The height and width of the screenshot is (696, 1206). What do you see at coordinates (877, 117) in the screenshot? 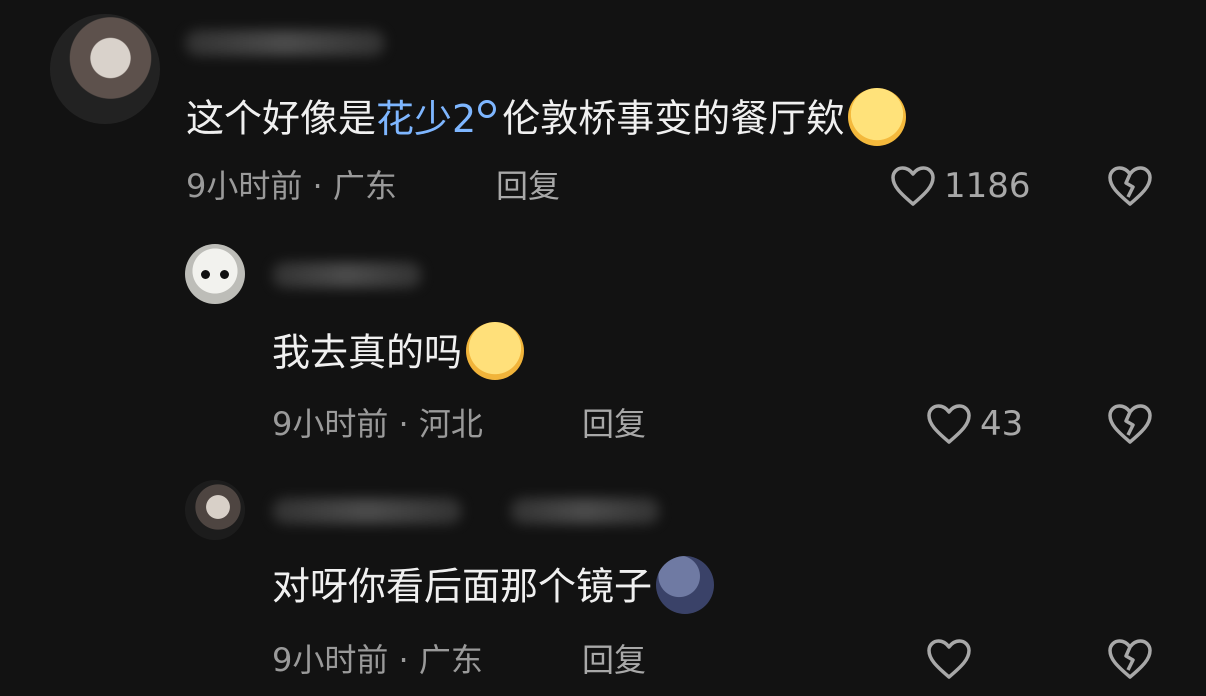
I see `crying-face-emoji-icon` at bounding box center [877, 117].